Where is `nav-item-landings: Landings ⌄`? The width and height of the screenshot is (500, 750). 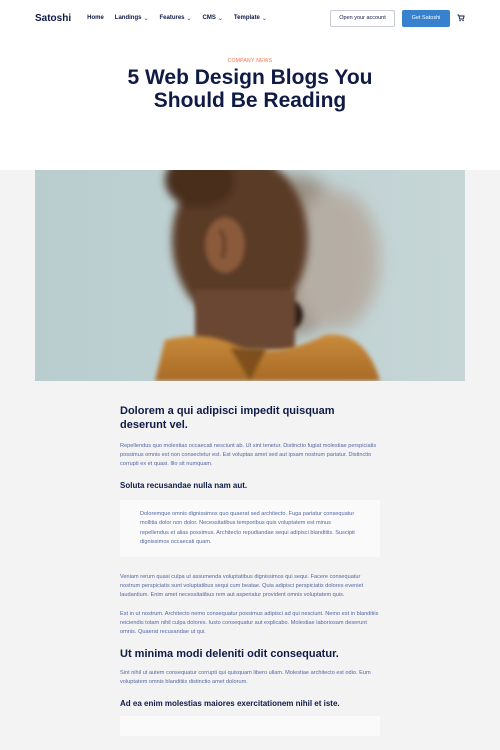 nav-item-landings: Landings ⌄ is located at coordinates (132, 18).